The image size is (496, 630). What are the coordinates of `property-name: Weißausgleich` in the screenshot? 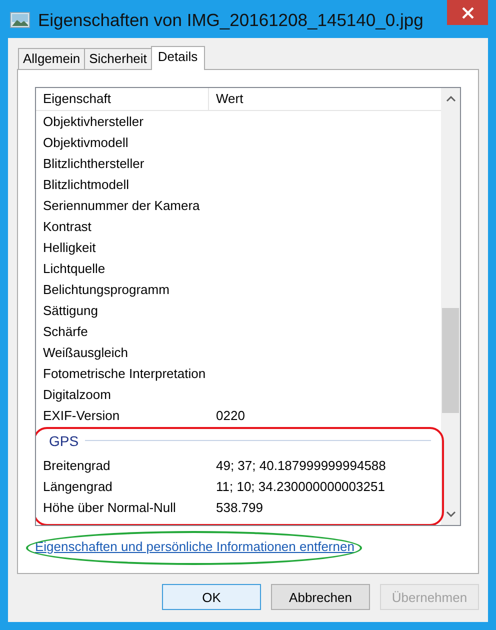 It's located at (86, 352).